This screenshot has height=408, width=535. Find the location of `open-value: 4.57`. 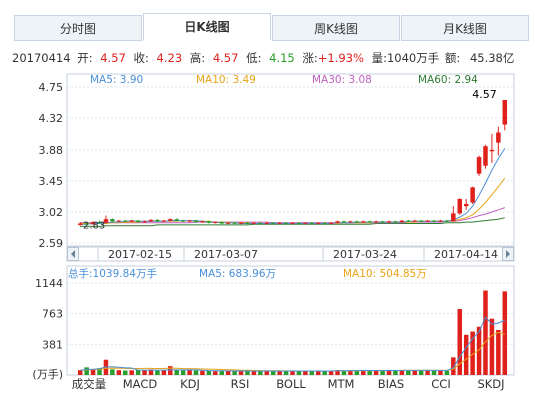

open-value: 4.57 is located at coordinates (113, 58).